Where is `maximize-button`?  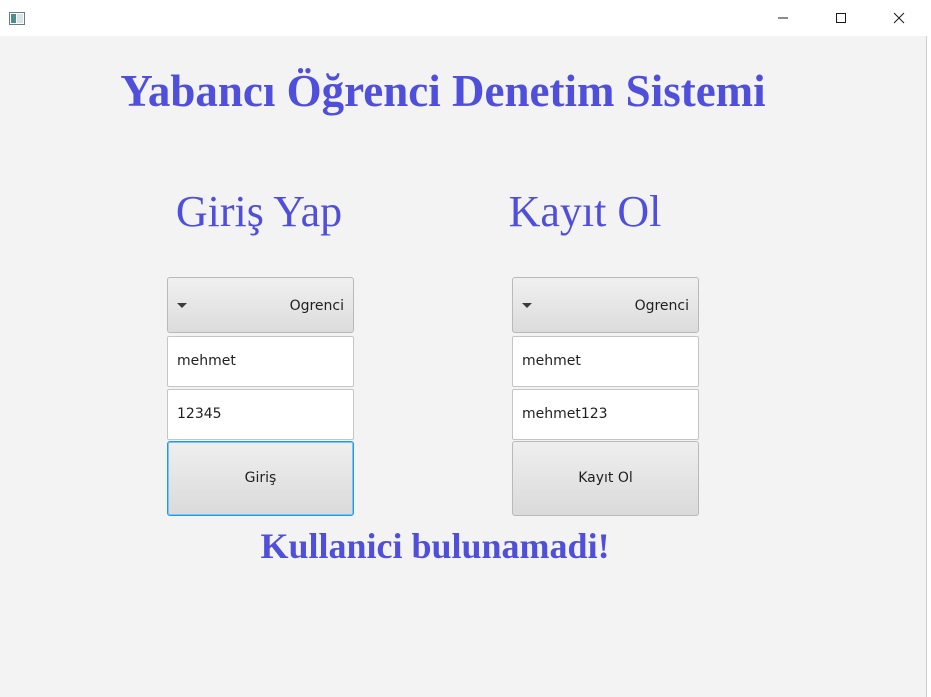 maximize-button is located at coordinates (841, 18).